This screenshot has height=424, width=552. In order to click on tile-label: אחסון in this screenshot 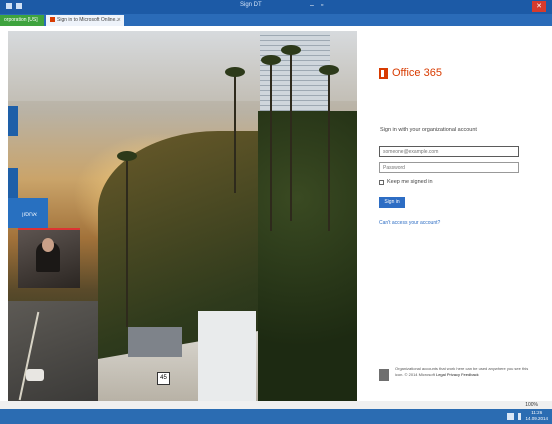, I will do `click(29, 215)`.